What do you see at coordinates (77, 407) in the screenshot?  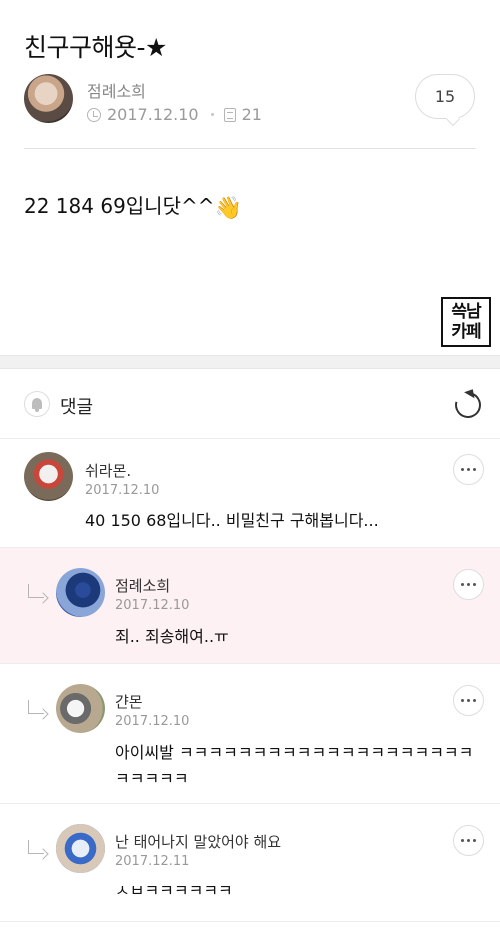 I see `comments-label: 댓글` at bounding box center [77, 407].